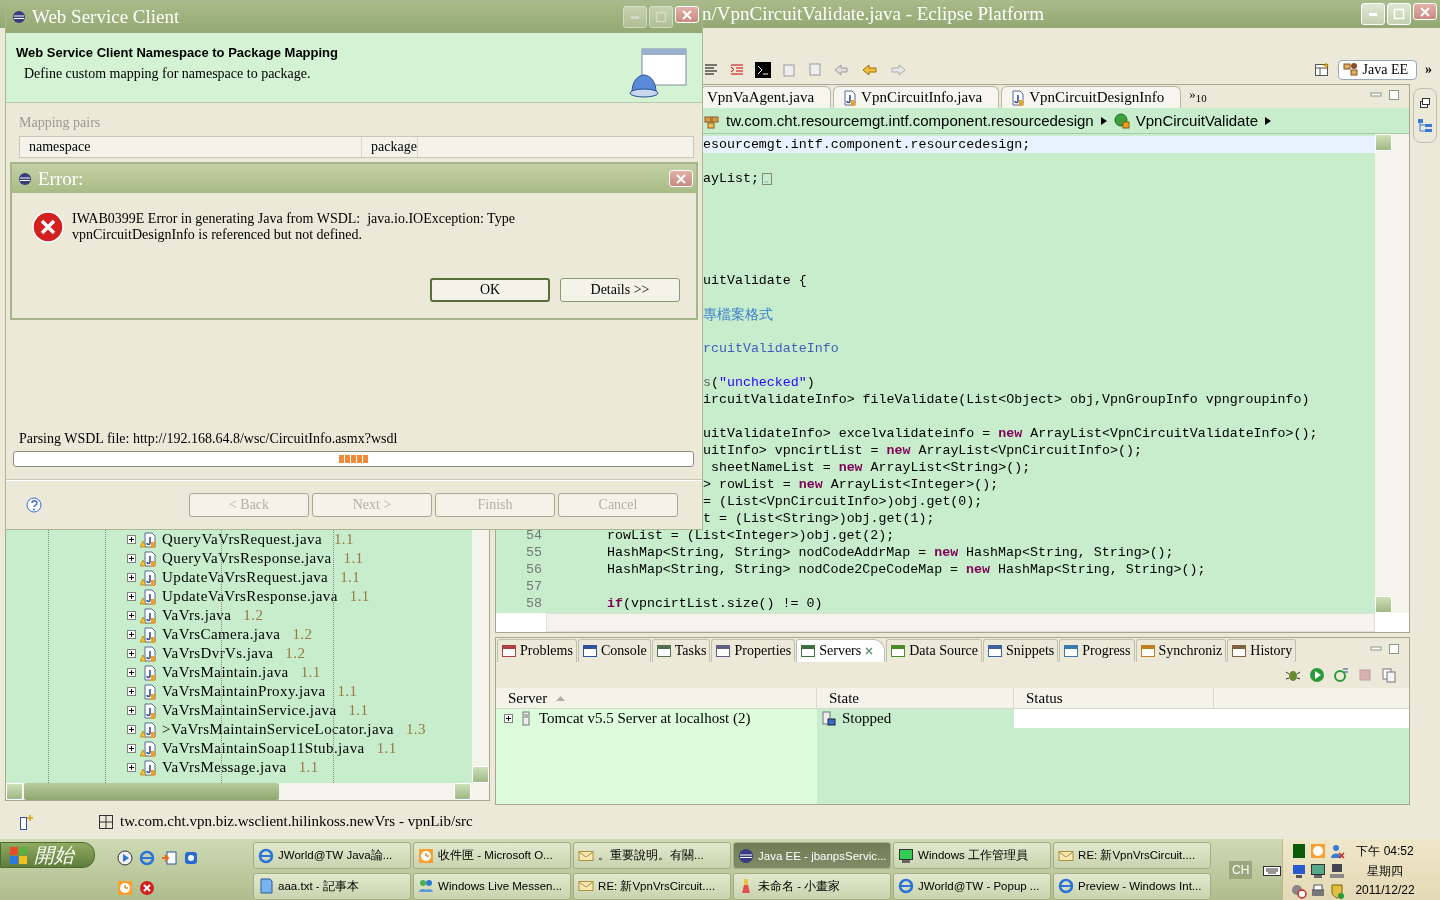 Image resolution: width=1440 pixels, height=900 pixels. What do you see at coordinates (915, 698) in the screenshot?
I see `column-header: State` at bounding box center [915, 698].